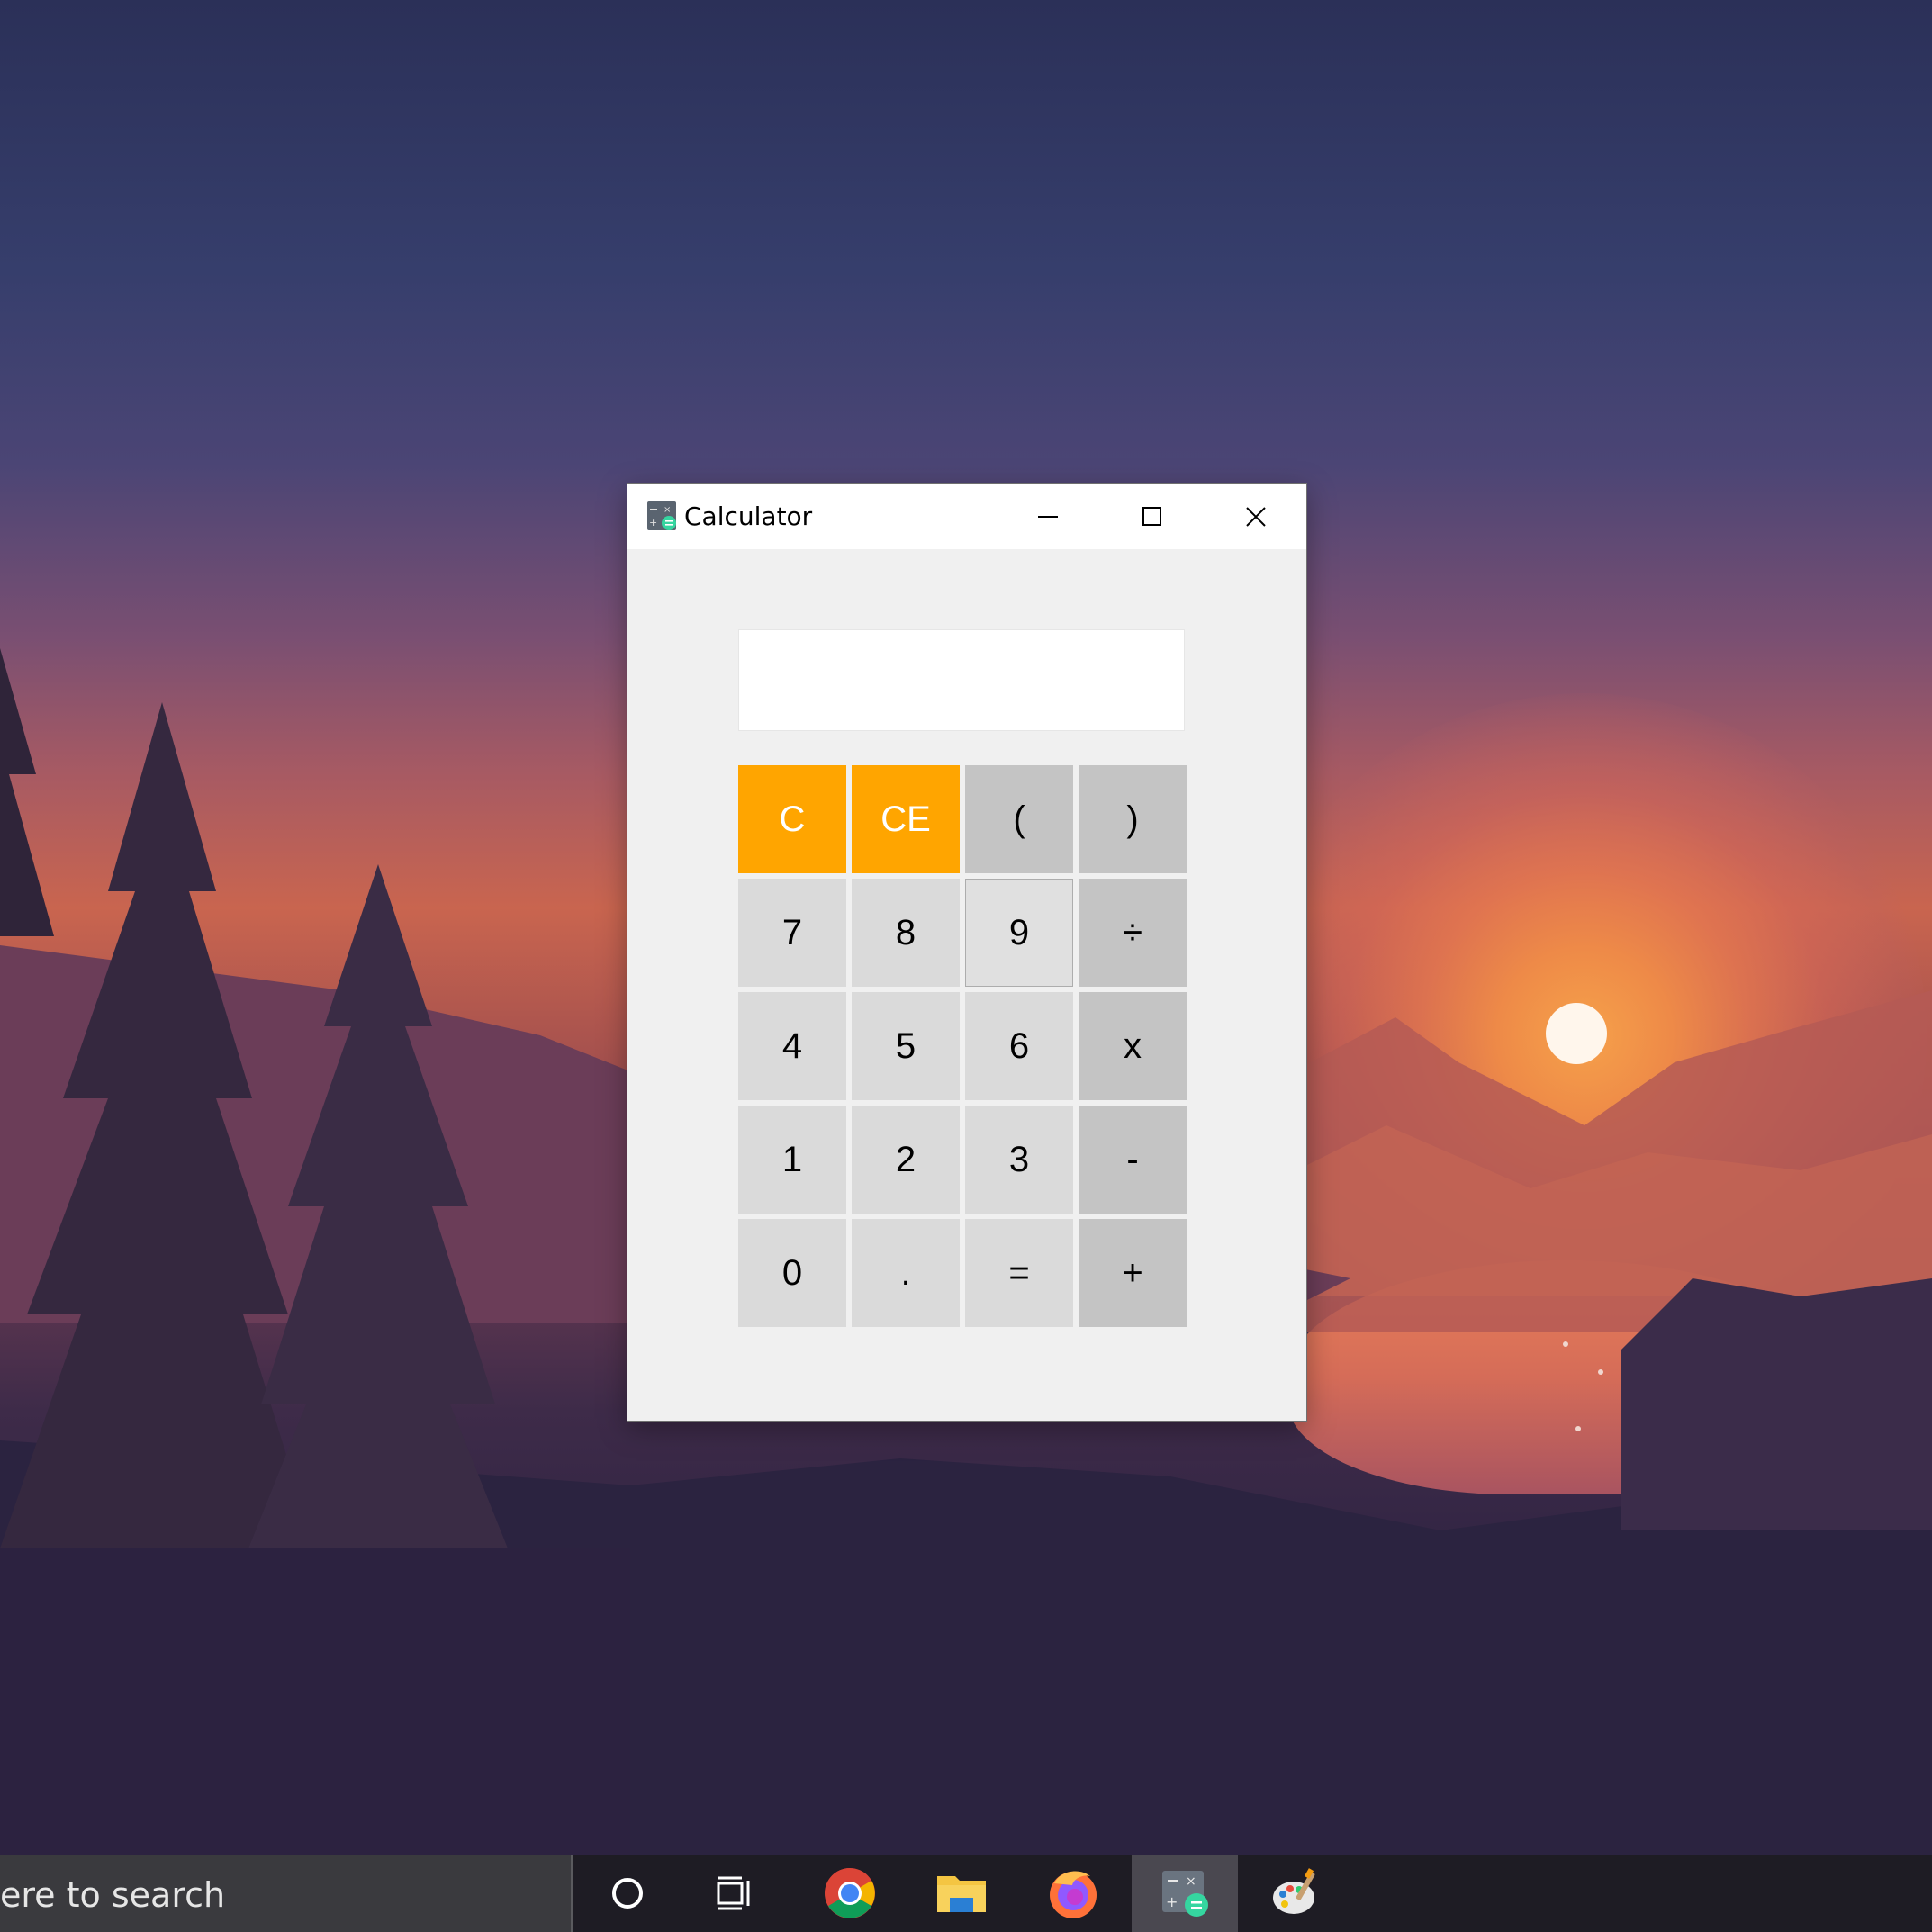  I want to click on open-paren-button: (, so click(1019, 819).